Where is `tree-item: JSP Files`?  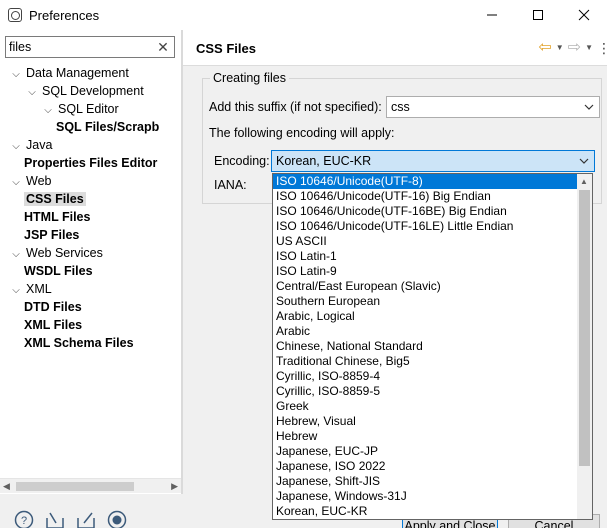 tree-item: JSP Files is located at coordinates (51, 235).